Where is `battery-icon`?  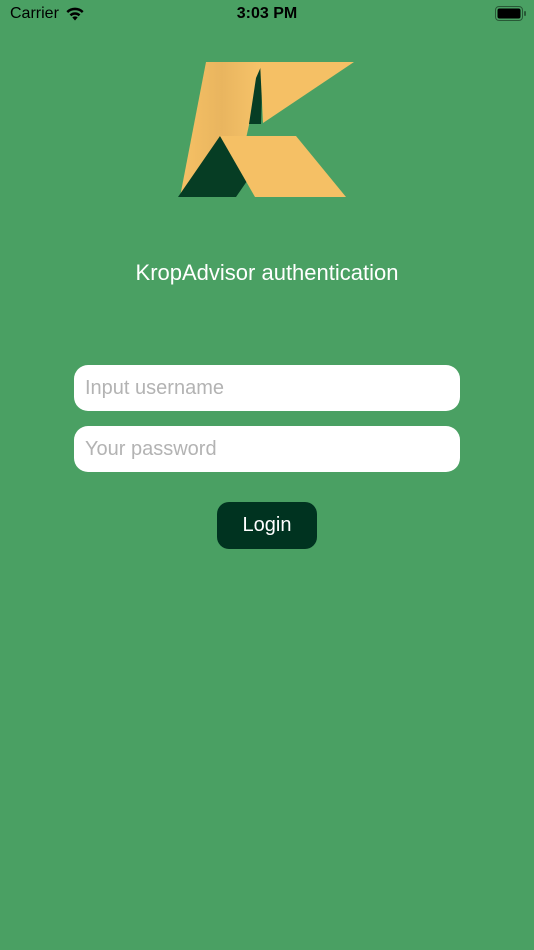
battery-icon is located at coordinates (510, 13).